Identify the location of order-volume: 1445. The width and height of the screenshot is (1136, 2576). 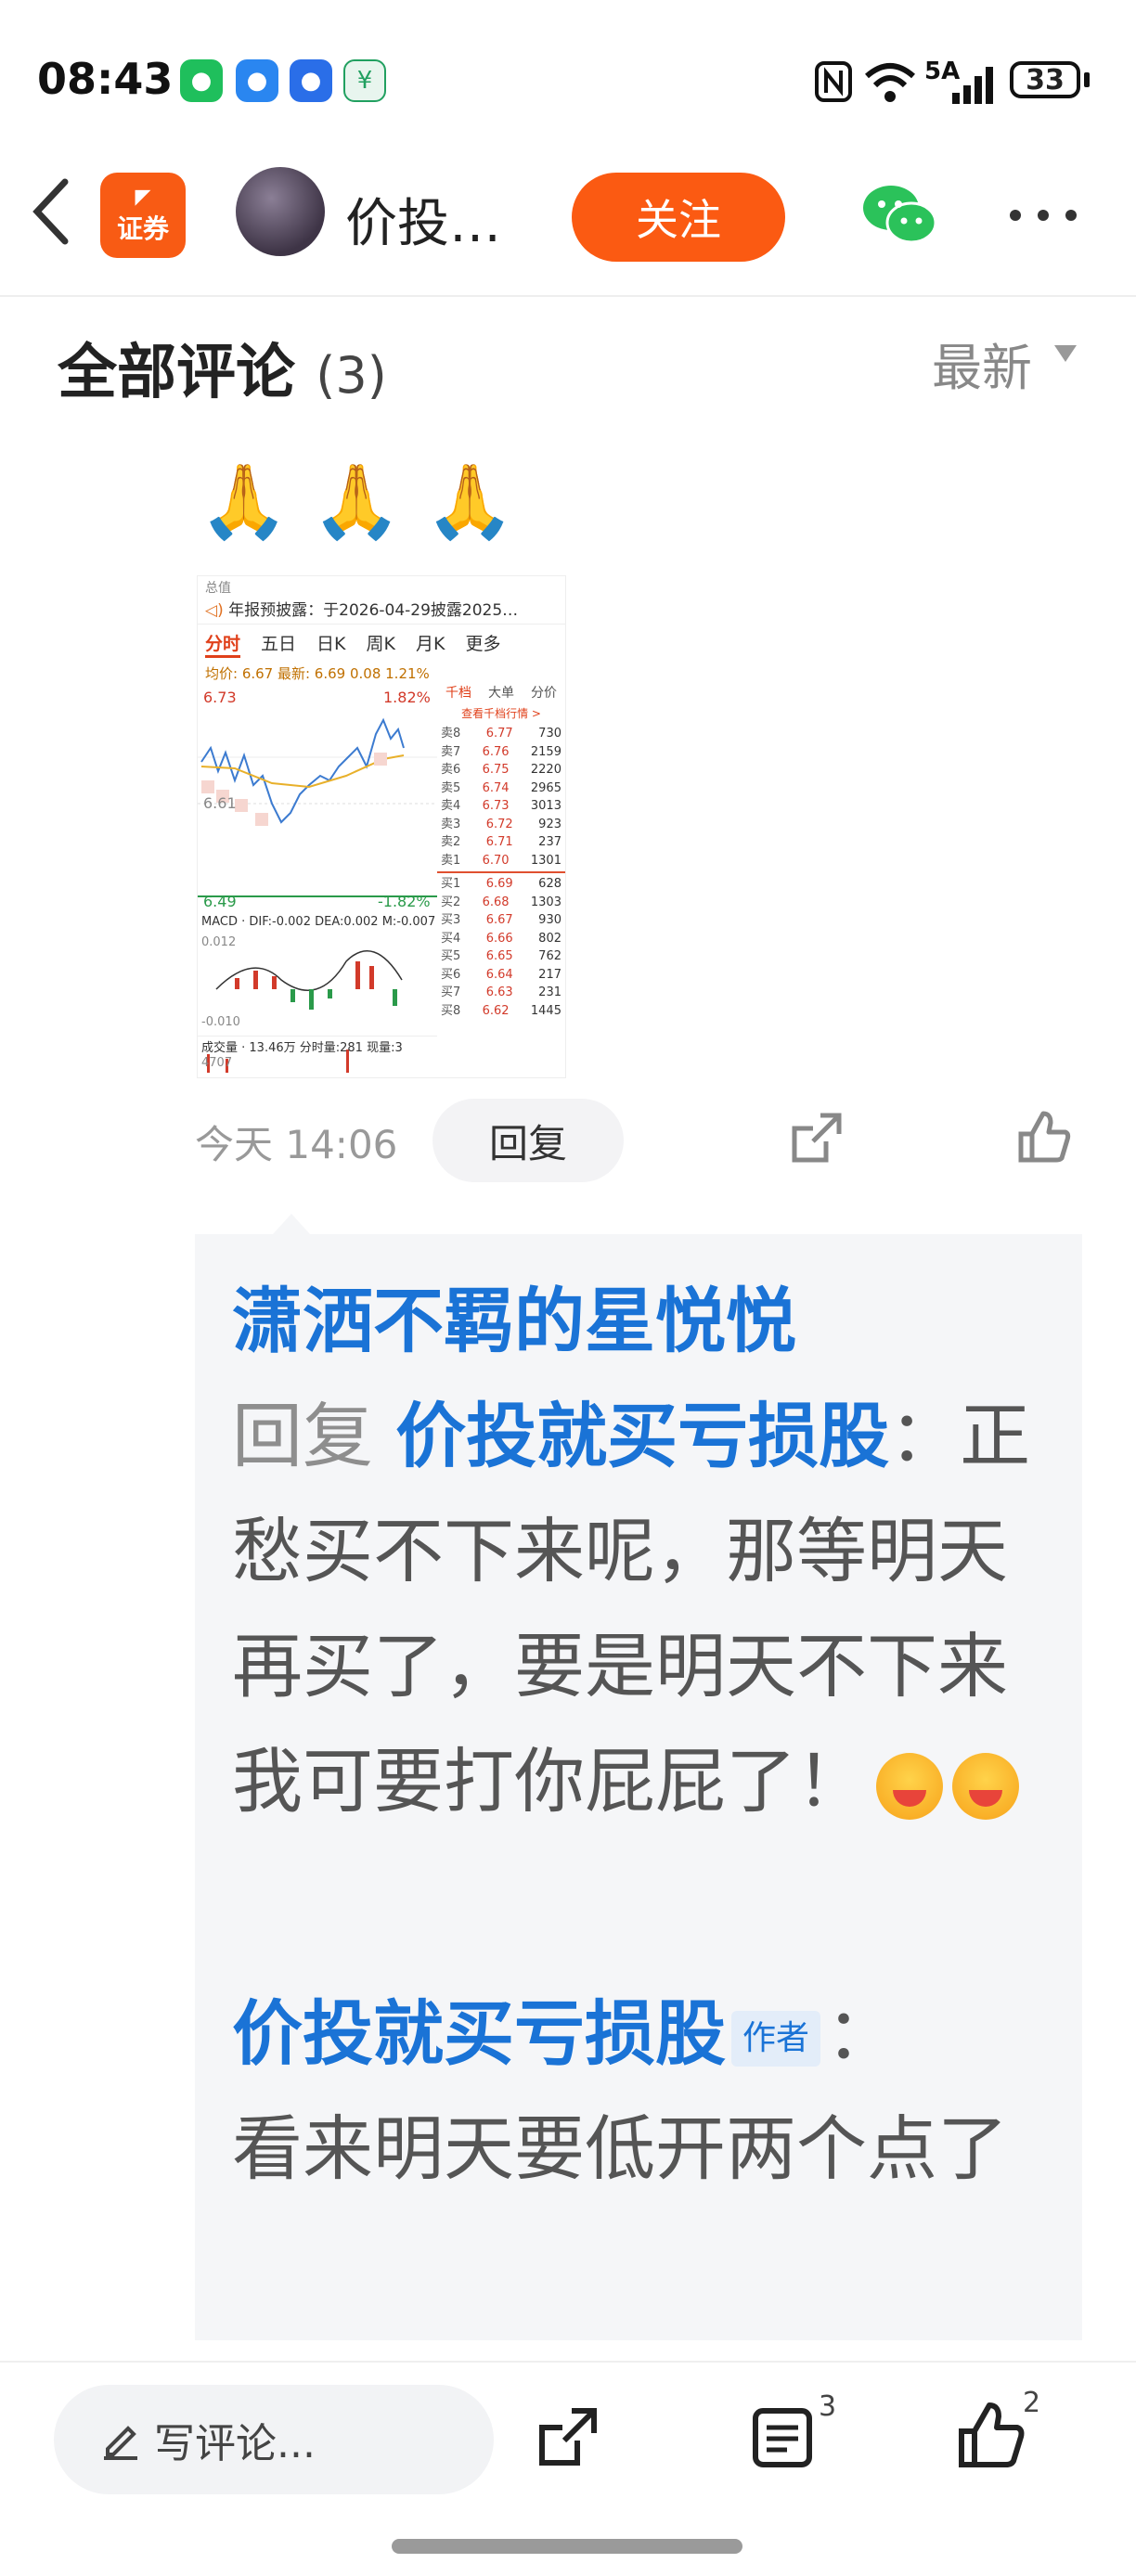
(546, 1010).